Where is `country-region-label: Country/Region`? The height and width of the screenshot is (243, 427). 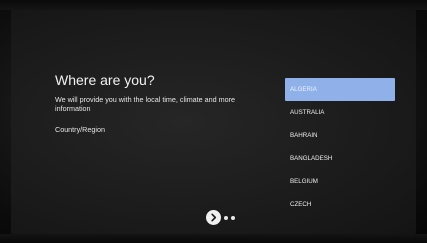
country-region-label: Country/Region is located at coordinates (80, 129).